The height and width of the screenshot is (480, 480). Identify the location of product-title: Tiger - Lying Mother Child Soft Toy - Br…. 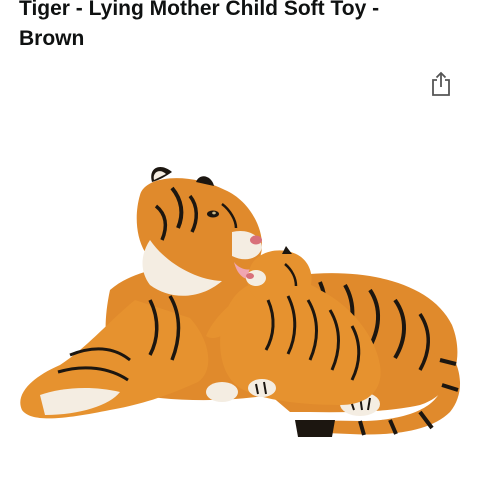
(199, 25).